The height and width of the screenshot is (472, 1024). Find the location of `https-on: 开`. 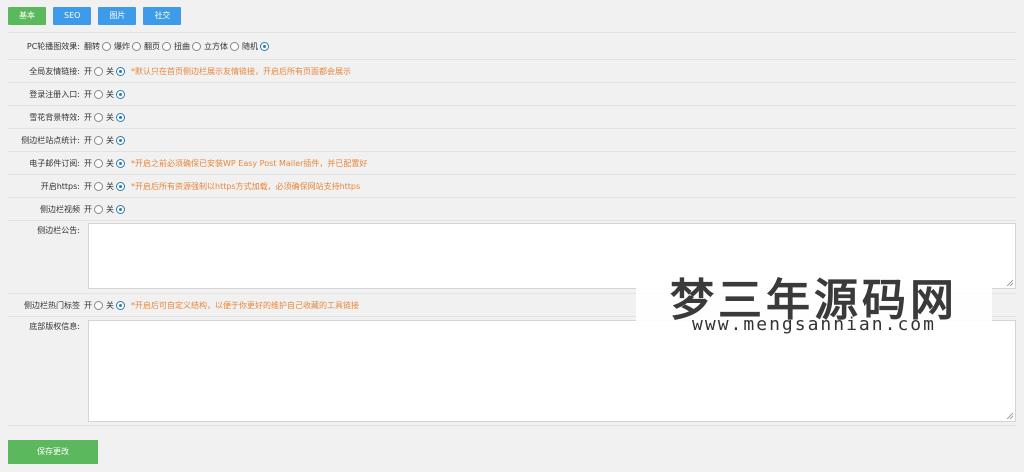

https-on: 开 is located at coordinates (93, 186).